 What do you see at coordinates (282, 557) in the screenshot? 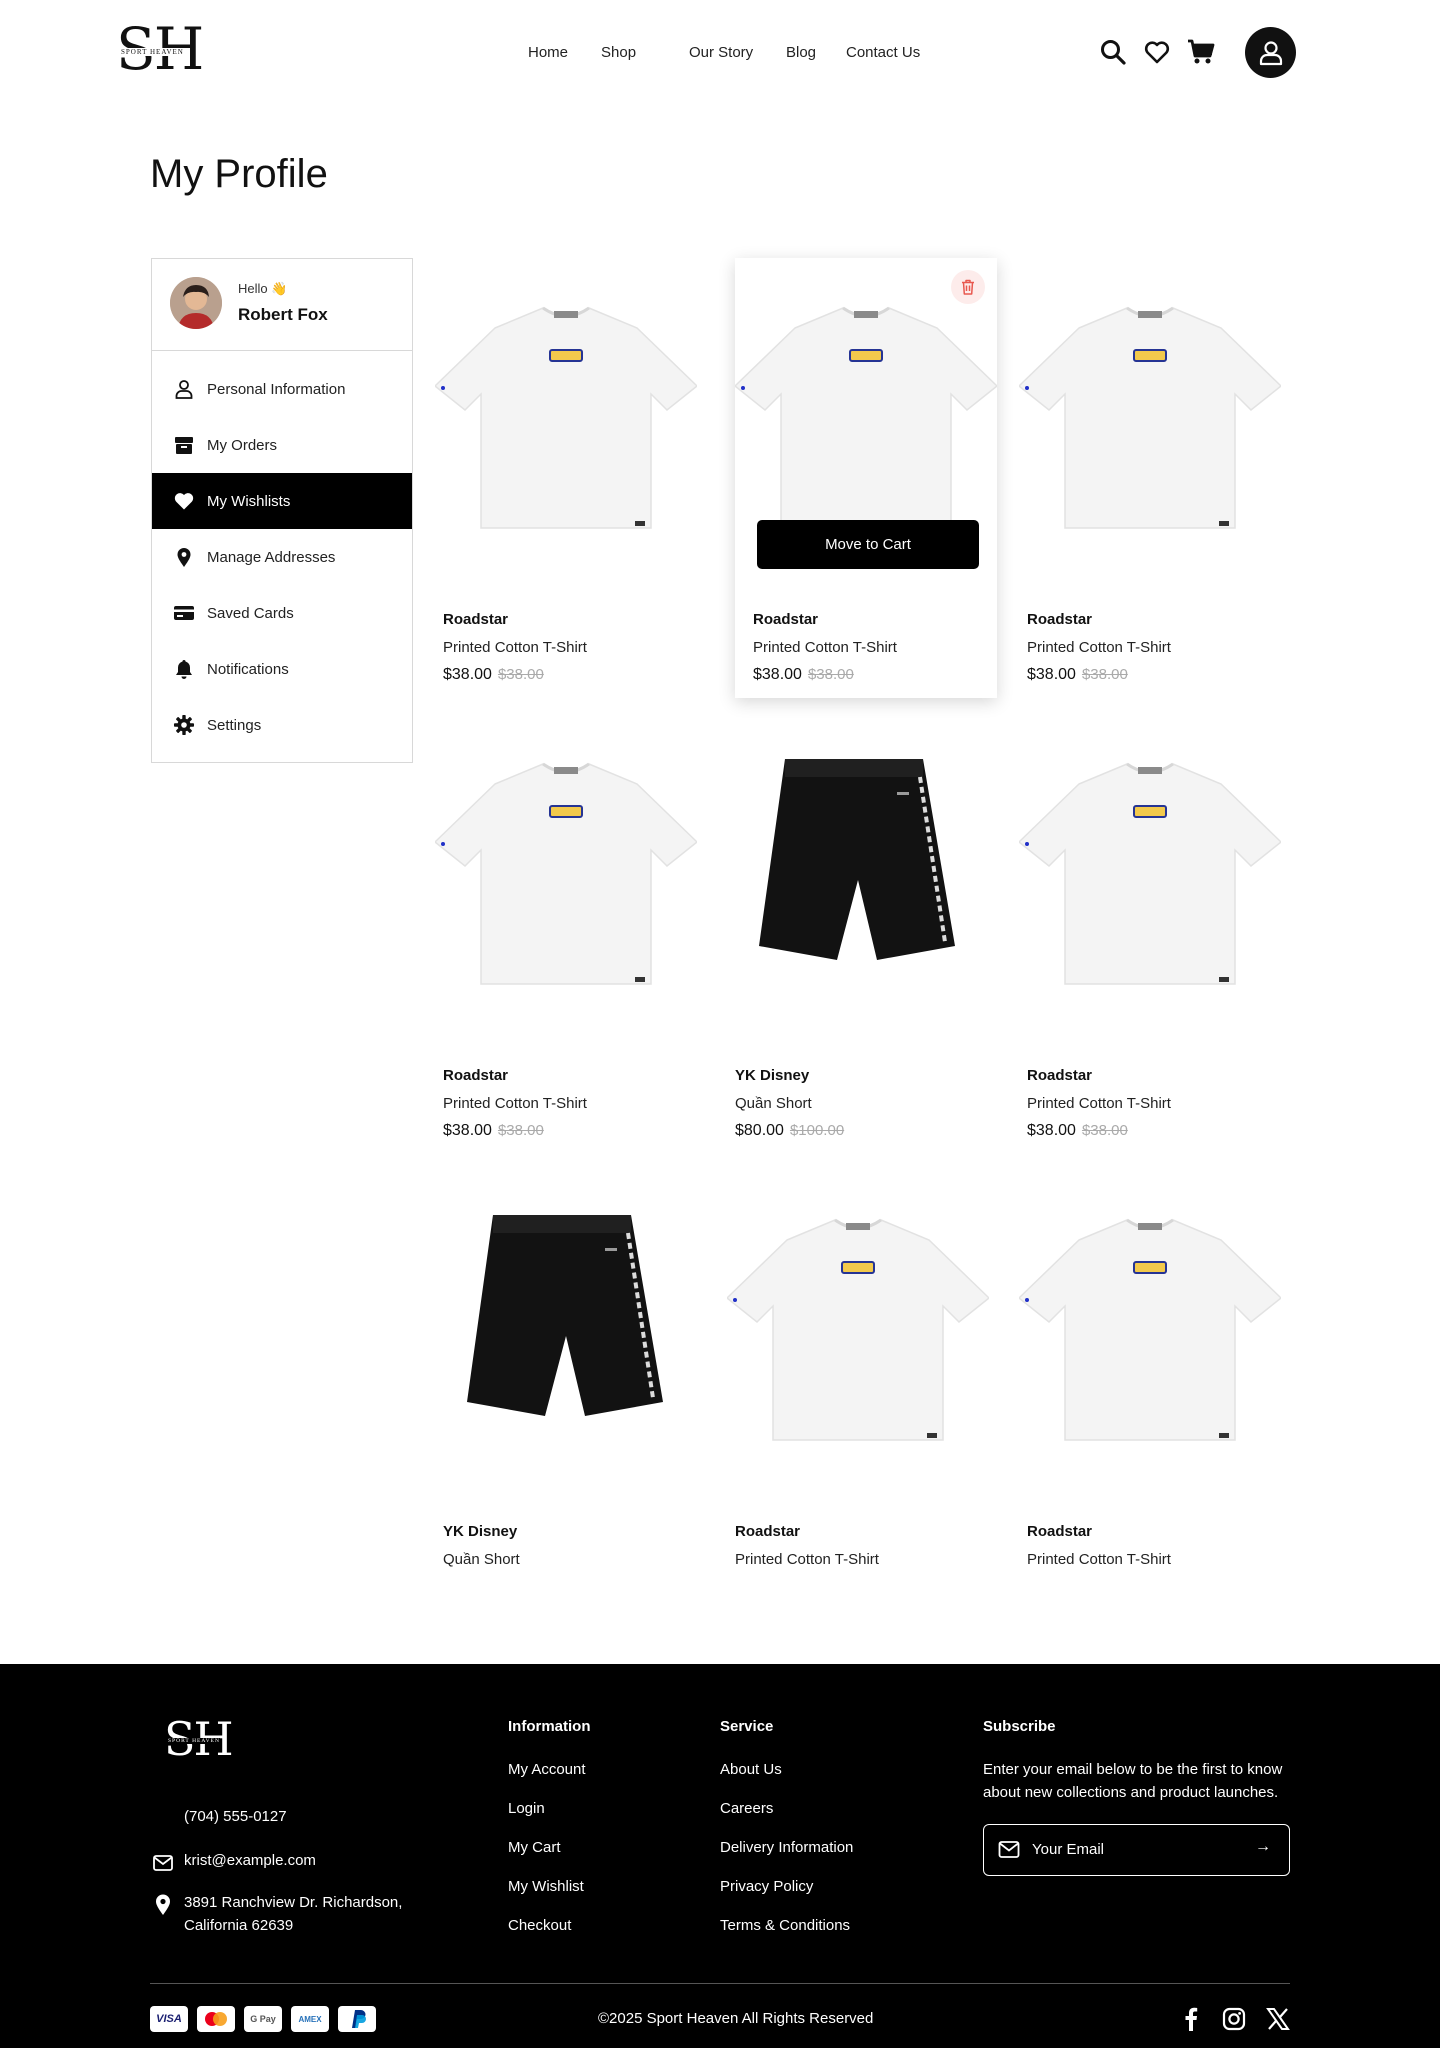
I see `menu-item-manage-addresses: Manage Addresses` at bounding box center [282, 557].